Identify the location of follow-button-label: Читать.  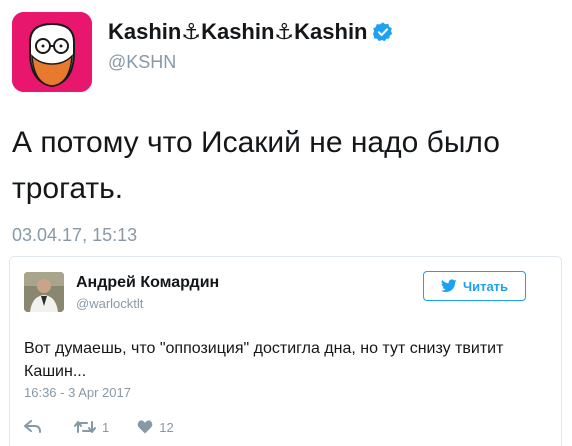
(485, 286).